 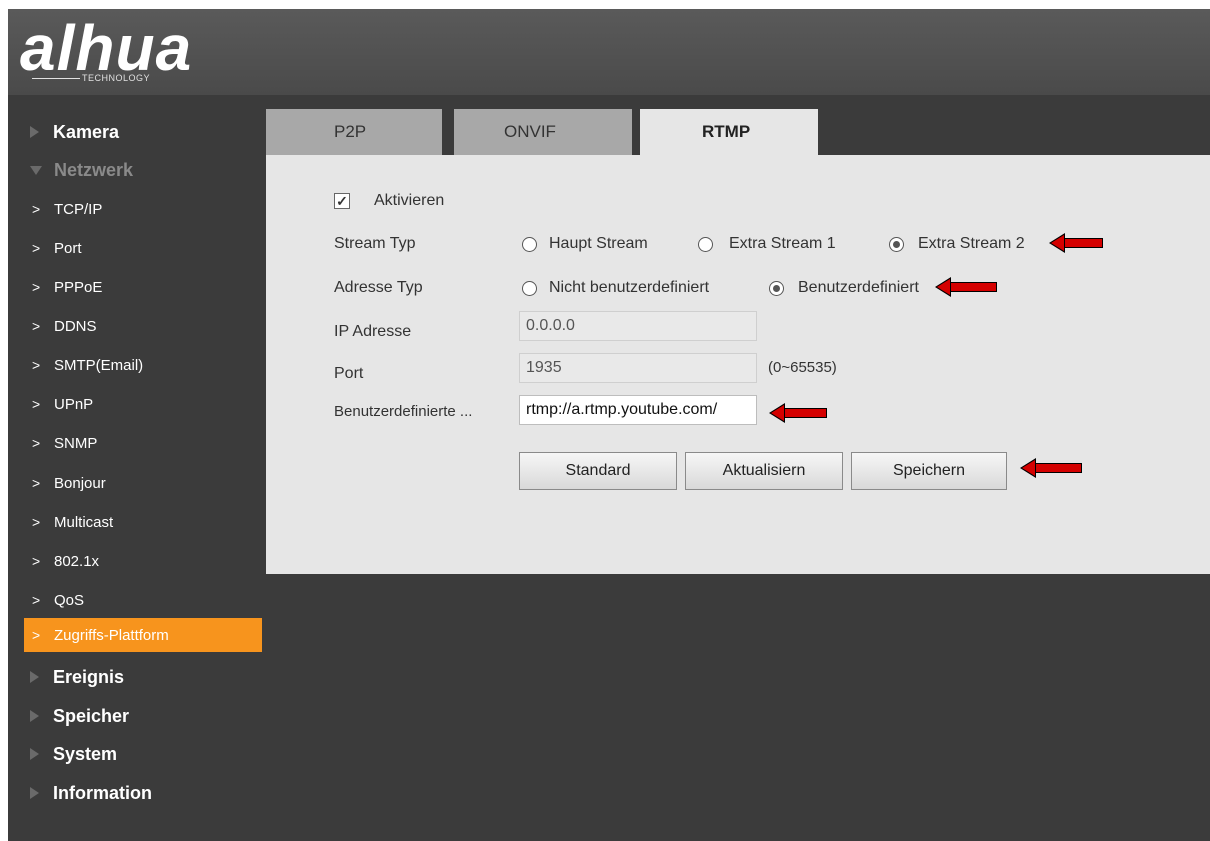 I want to click on sidebar-item-label: Information, so click(x=102, y=792).